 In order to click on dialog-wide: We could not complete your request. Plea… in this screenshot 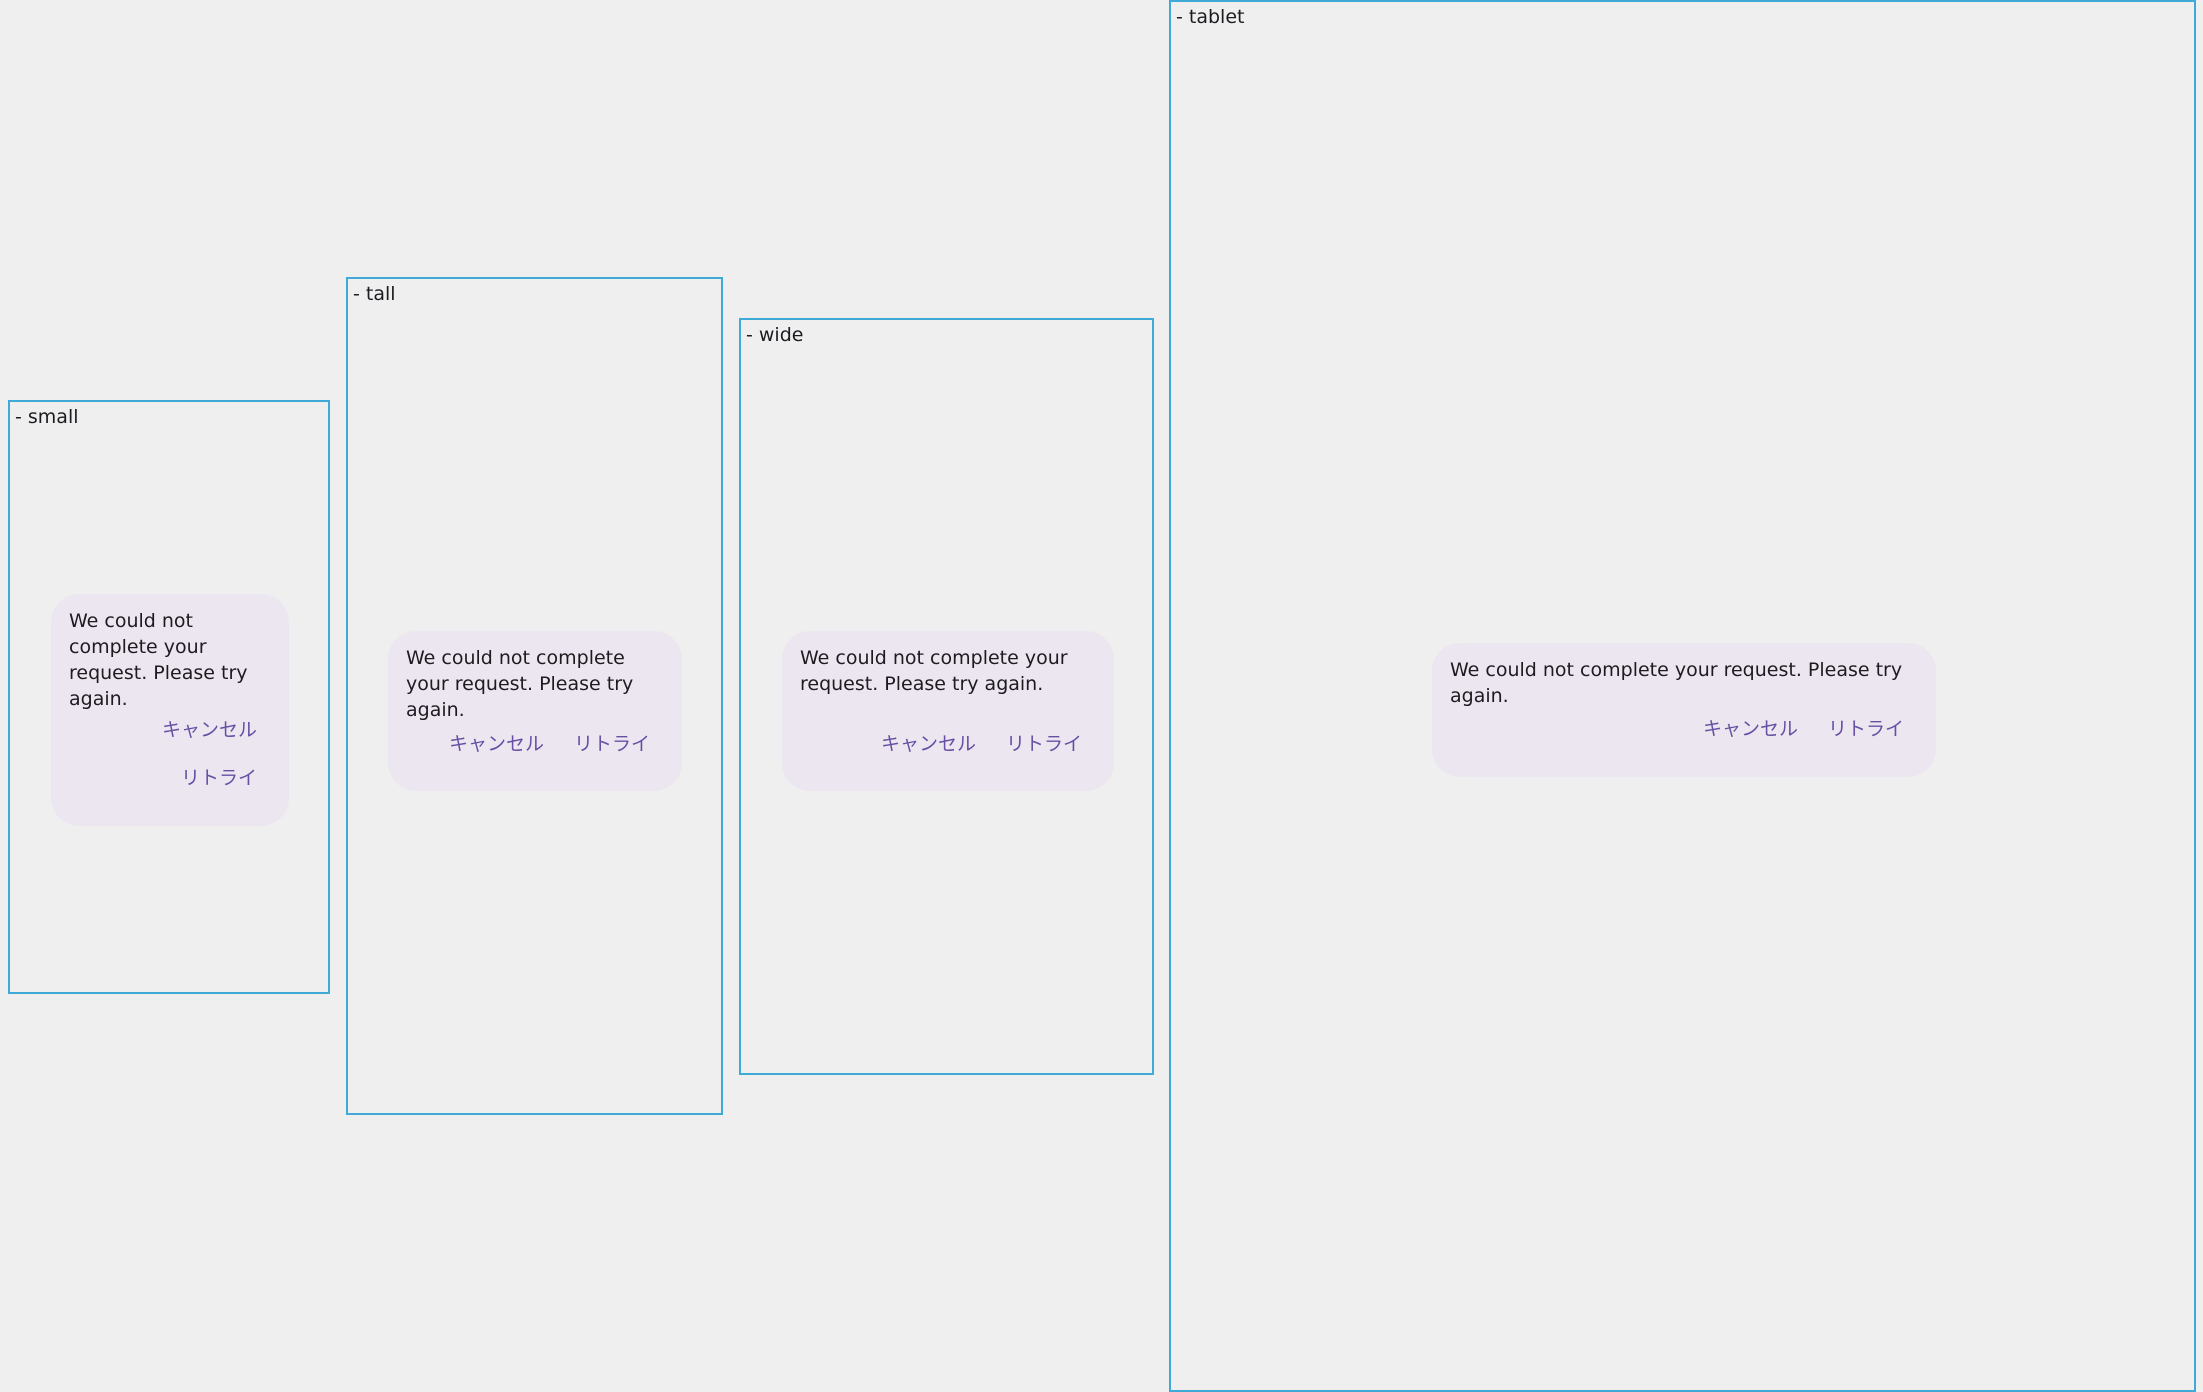, I will do `click(948, 711)`.